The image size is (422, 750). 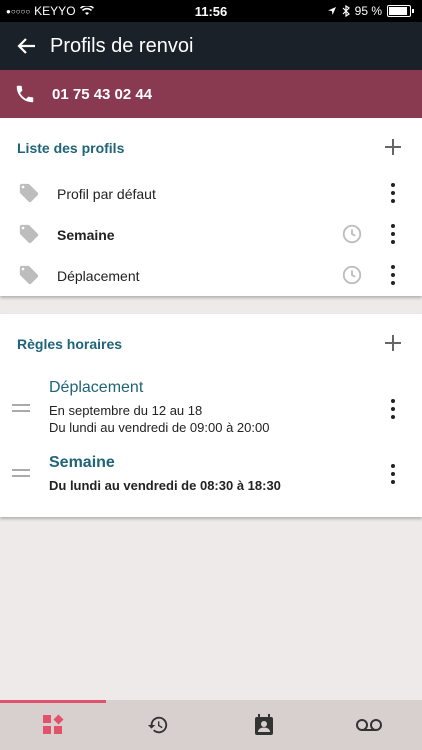 I want to click on profile-label: Profil par défaut, so click(x=106, y=194).